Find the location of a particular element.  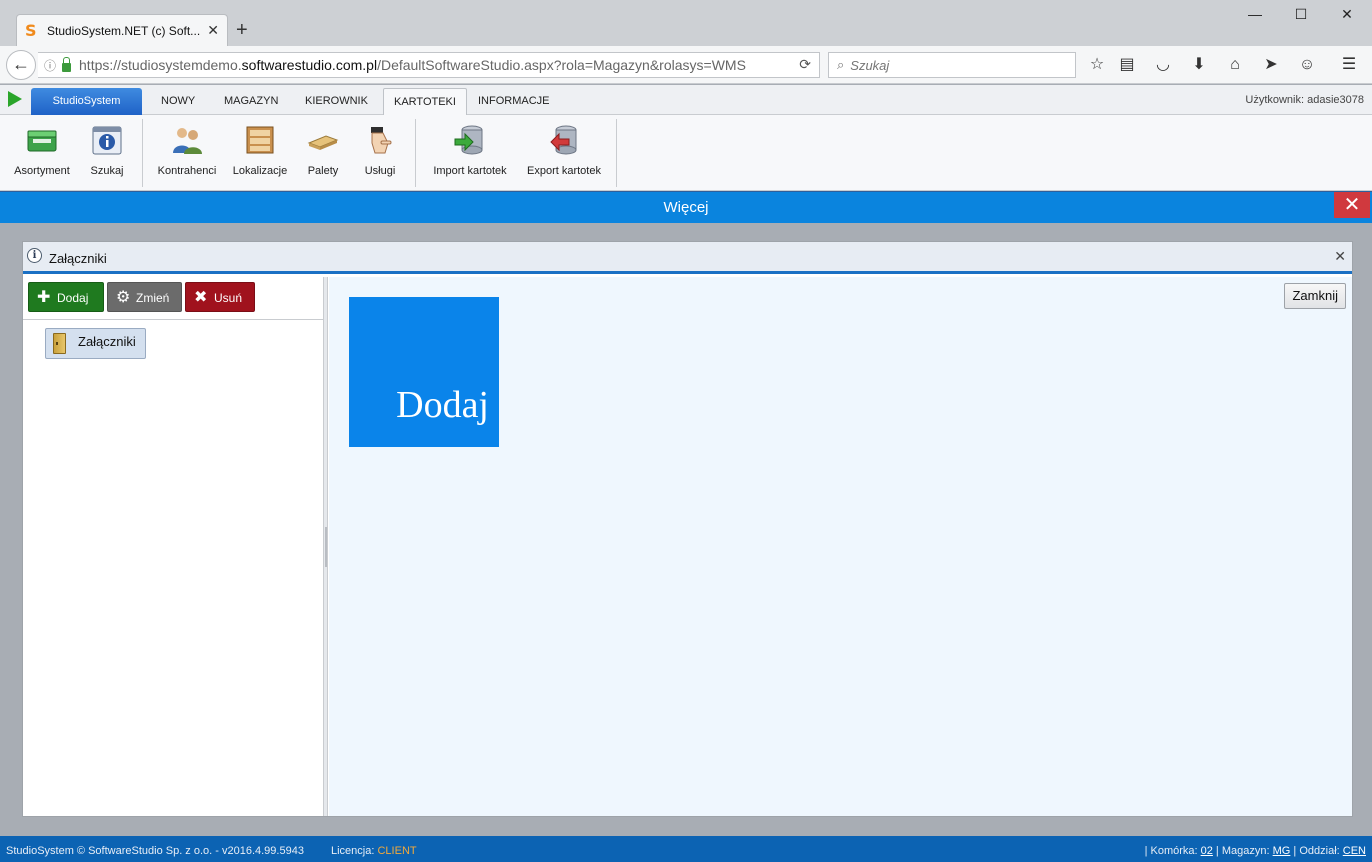

close-x-icon: ✖ is located at coordinates (201, 297).